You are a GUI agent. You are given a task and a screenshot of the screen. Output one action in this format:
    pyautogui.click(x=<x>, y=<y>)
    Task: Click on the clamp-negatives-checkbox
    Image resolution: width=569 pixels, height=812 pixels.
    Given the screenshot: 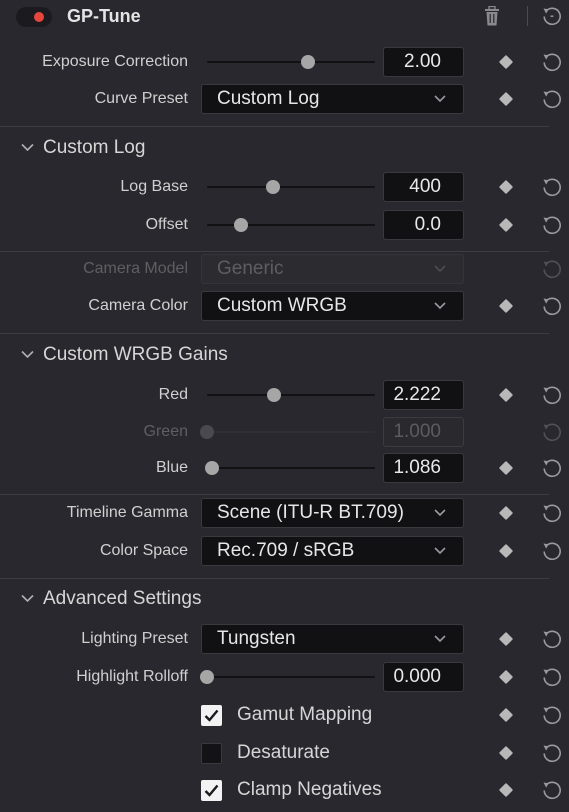 What is the action you would take?
    pyautogui.click(x=211, y=790)
    